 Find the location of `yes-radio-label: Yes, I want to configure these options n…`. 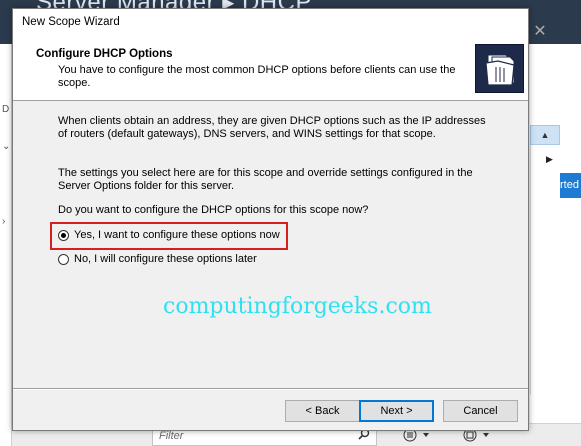

yes-radio-label: Yes, I want to configure these options n… is located at coordinates (177, 235).